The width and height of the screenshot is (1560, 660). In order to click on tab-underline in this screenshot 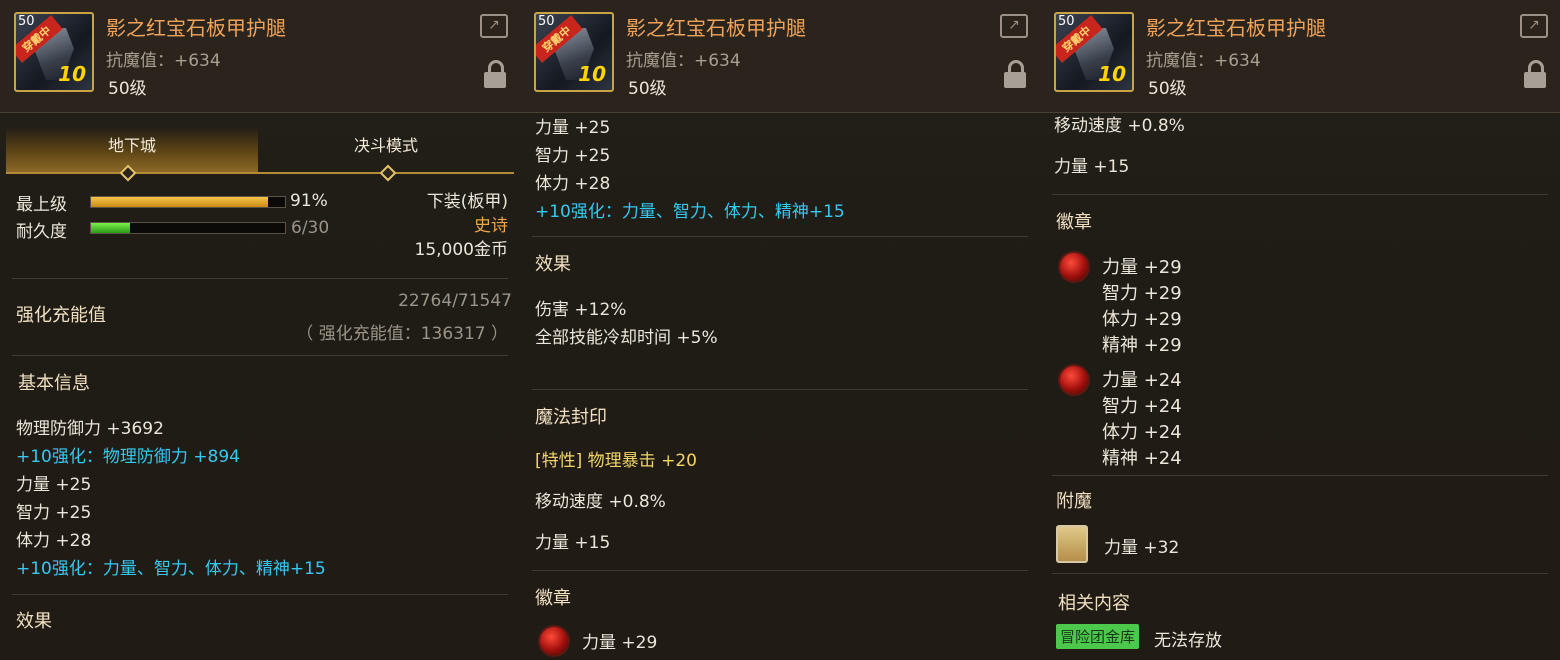, I will do `click(260, 173)`.